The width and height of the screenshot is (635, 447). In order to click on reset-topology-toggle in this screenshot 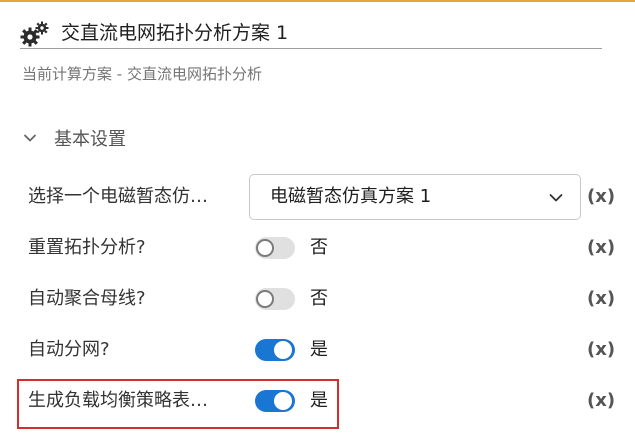, I will do `click(275, 248)`.